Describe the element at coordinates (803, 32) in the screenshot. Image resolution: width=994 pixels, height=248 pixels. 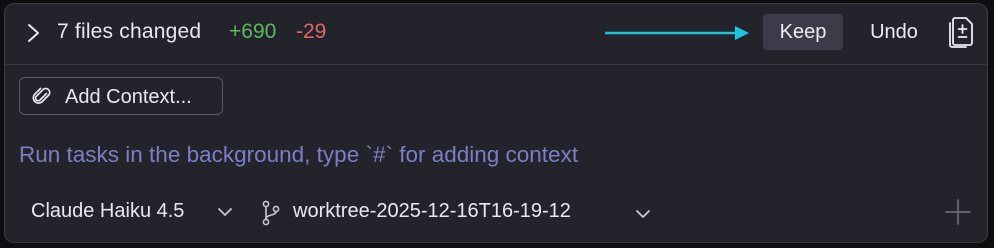
I see `keep-button: Keep` at that location.